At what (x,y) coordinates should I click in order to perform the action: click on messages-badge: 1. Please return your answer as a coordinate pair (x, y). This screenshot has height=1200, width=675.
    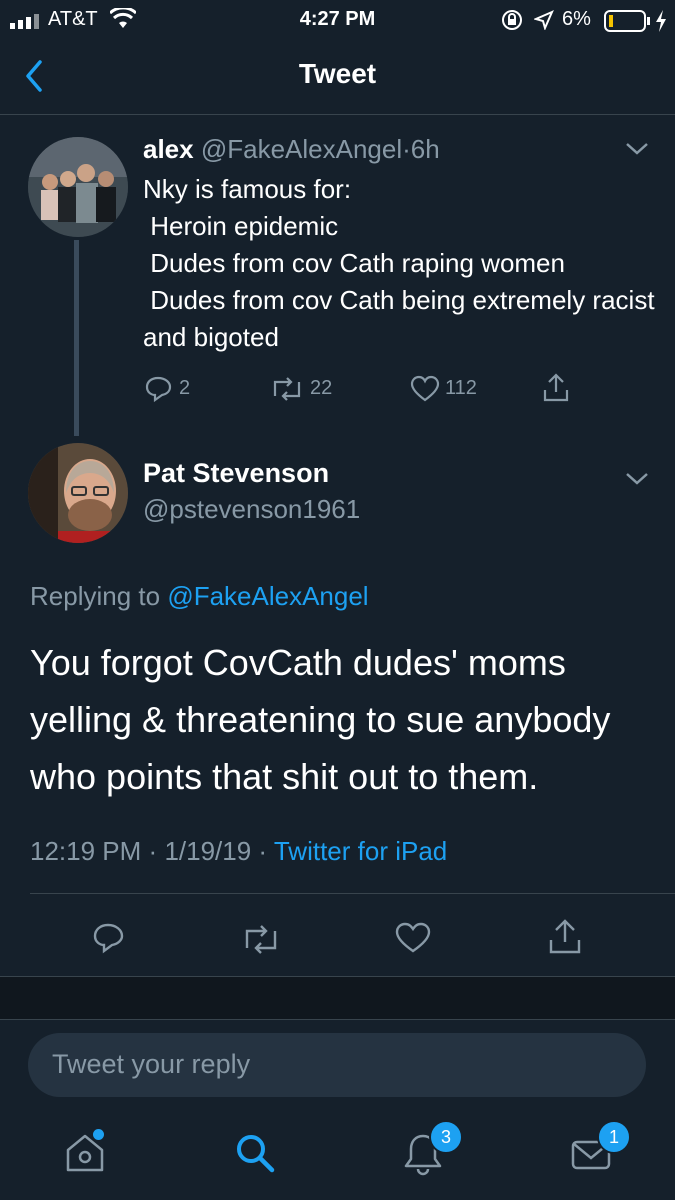
    Looking at the image, I should click on (614, 1137).